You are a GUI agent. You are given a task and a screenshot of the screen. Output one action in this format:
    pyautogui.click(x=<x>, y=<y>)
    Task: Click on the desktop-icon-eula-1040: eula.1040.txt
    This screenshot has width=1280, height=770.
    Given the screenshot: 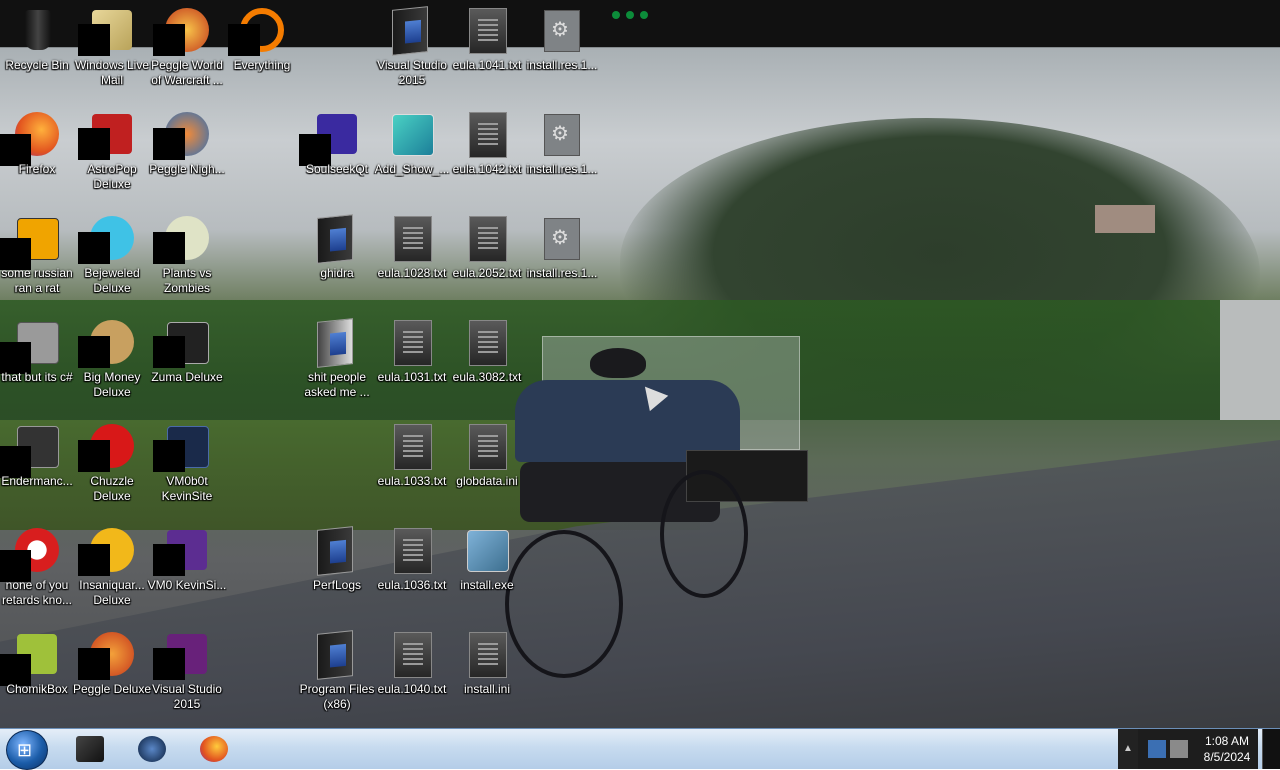 What is the action you would take?
    pyautogui.click(x=412, y=676)
    